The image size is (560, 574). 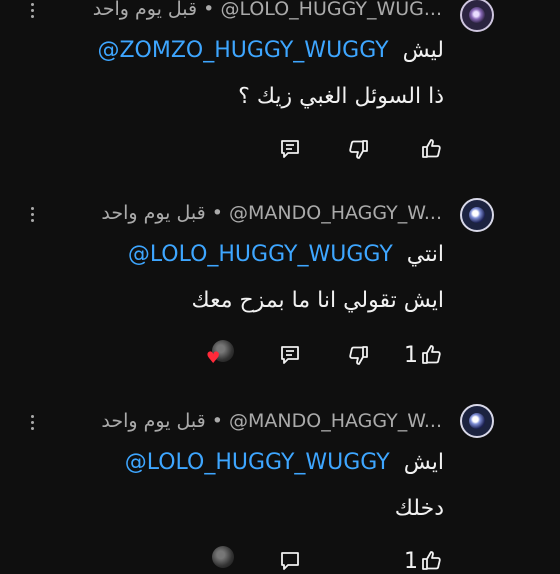 What do you see at coordinates (317, 300) in the screenshot?
I see `comment-text-line2: ايش تقولي انا ما بمزح معك` at bounding box center [317, 300].